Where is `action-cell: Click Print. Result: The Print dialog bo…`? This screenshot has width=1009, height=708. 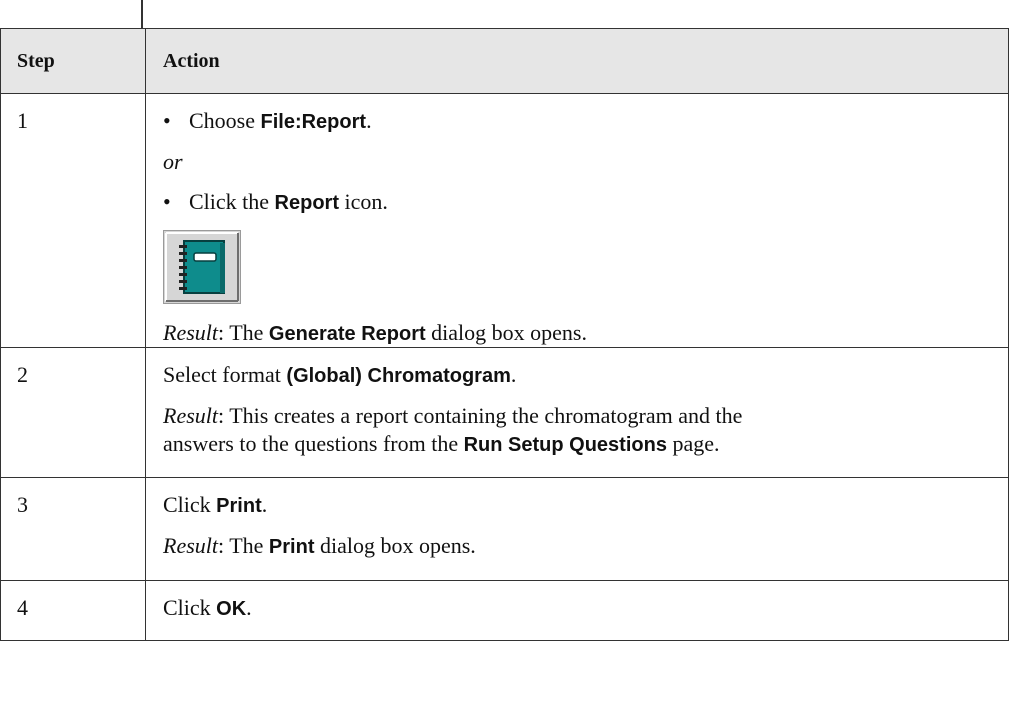
action-cell: Click Print. Result: The Print dialog bo… is located at coordinates (577, 529).